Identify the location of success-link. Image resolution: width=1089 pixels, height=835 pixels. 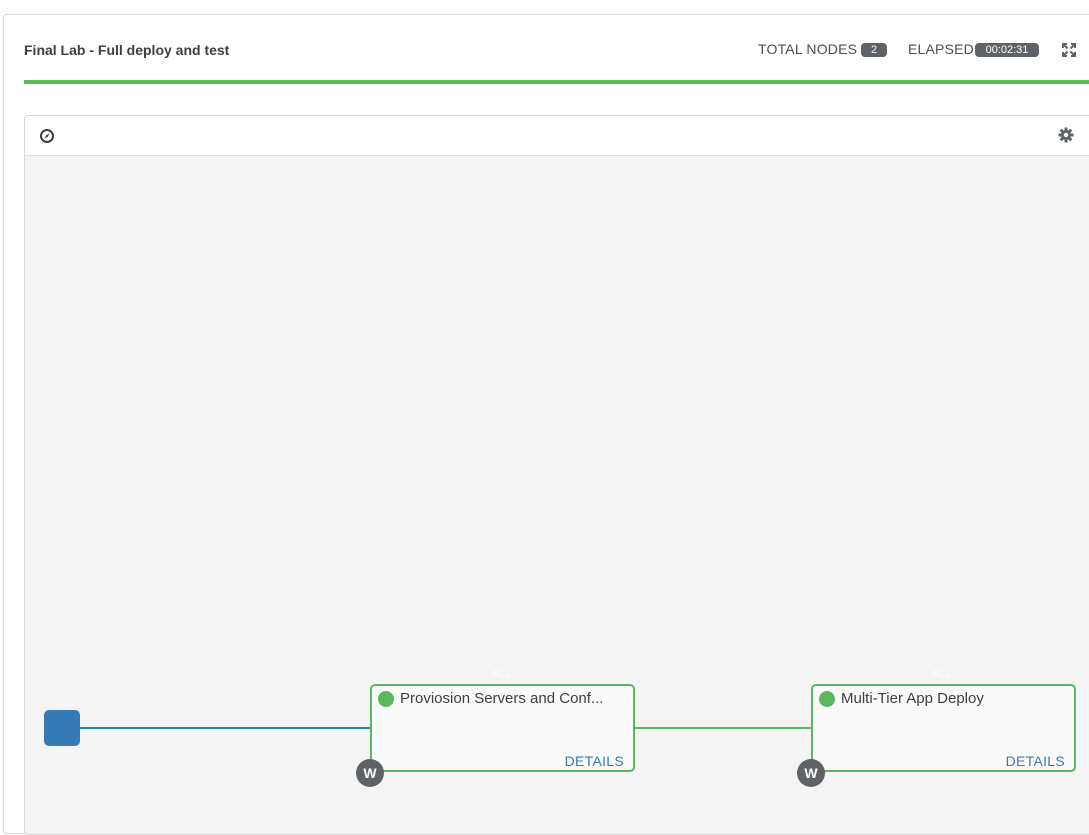
(723, 728).